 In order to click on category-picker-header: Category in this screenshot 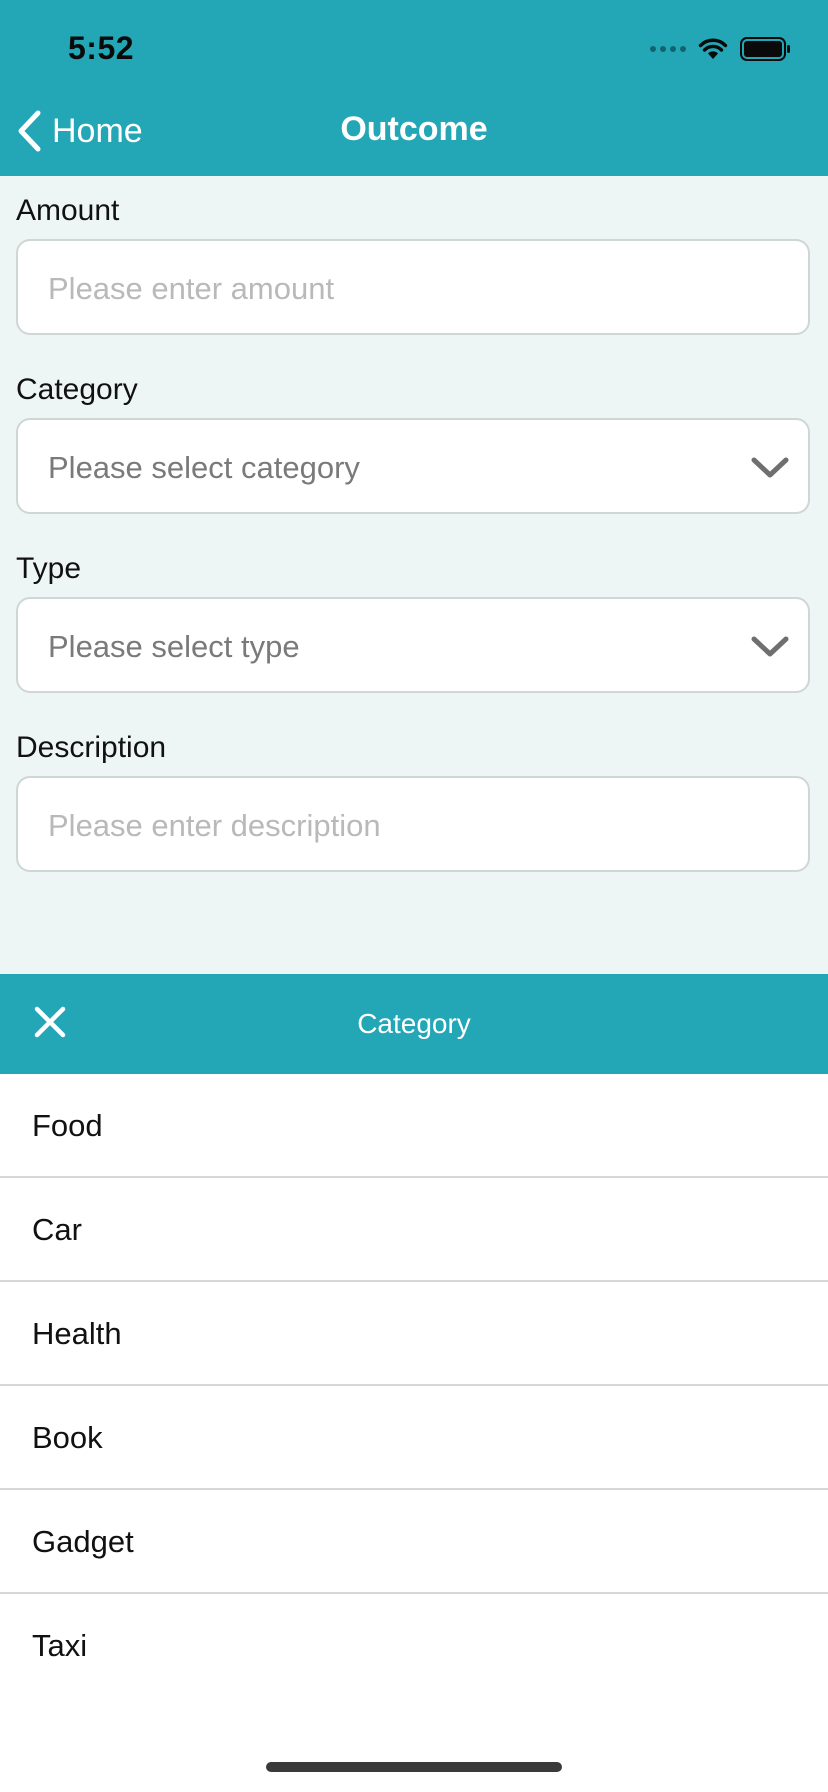, I will do `click(414, 1024)`.